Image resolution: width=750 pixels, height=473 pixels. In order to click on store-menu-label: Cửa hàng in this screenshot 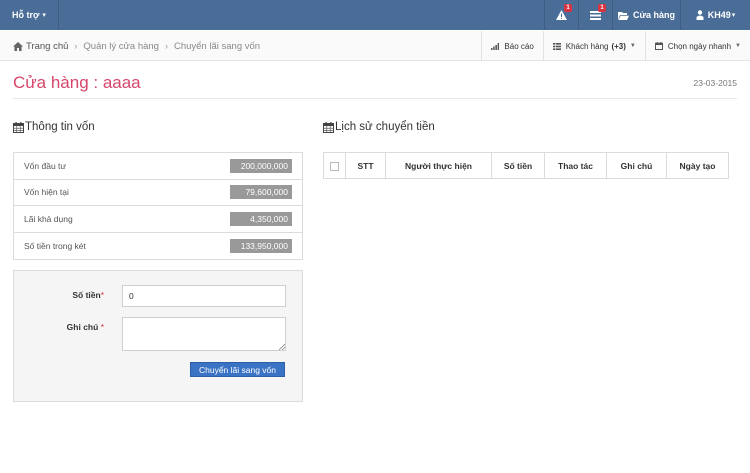, I will do `click(654, 15)`.